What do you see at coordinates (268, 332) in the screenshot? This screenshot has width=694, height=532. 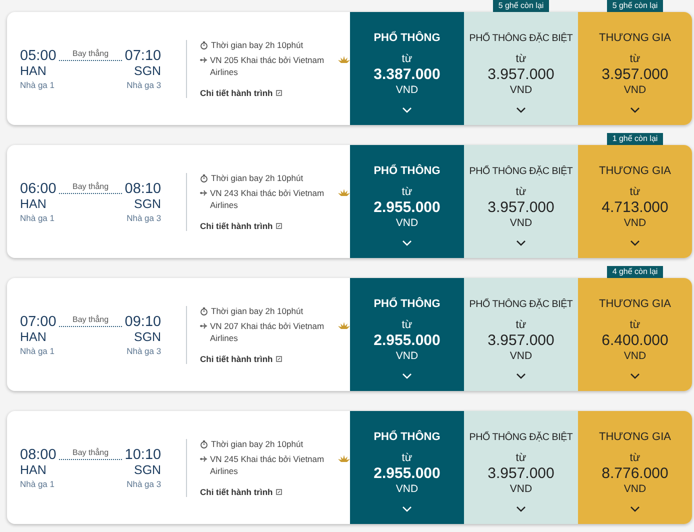 I see `flight-number: VN 207 Khai thác bởi Vietnam Airlines` at bounding box center [268, 332].